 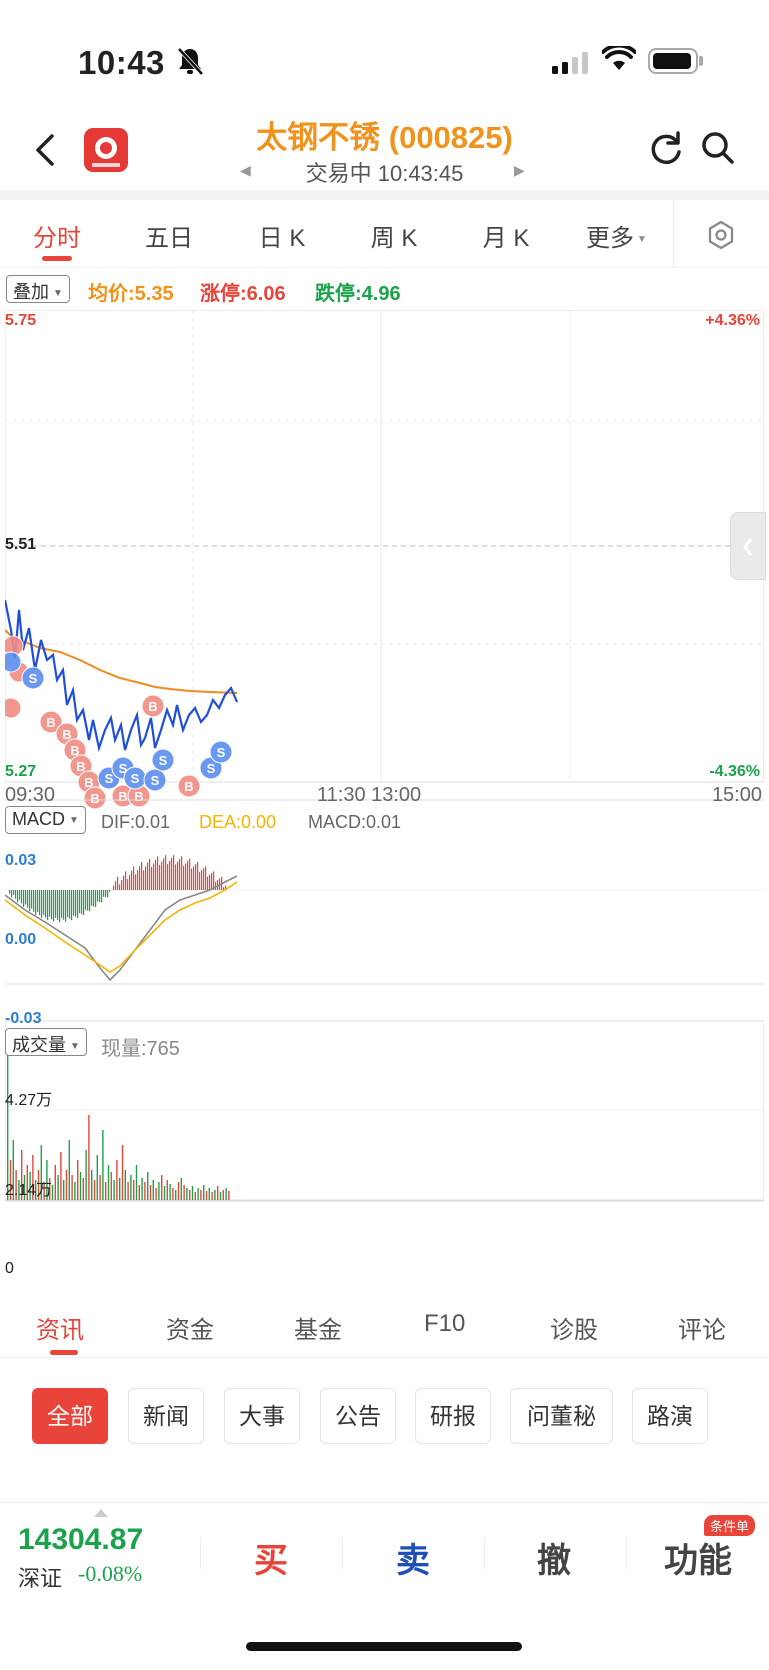 What do you see at coordinates (721, 235) in the screenshot?
I see `gear-icon` at bounding box center [721, 235].